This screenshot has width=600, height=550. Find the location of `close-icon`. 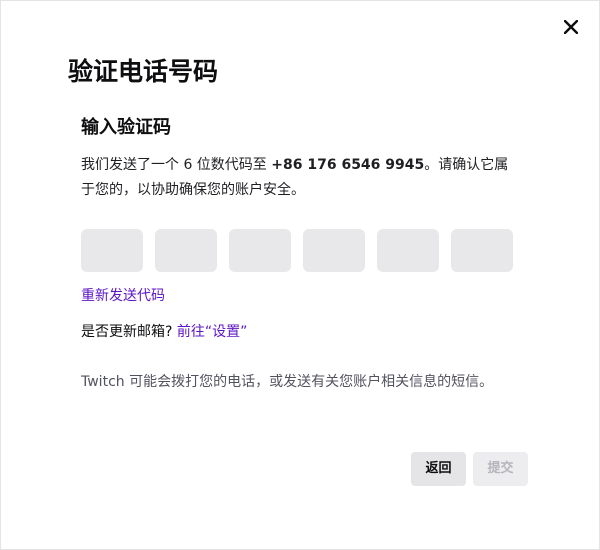

close-icon is located at coordinates (571, 27).